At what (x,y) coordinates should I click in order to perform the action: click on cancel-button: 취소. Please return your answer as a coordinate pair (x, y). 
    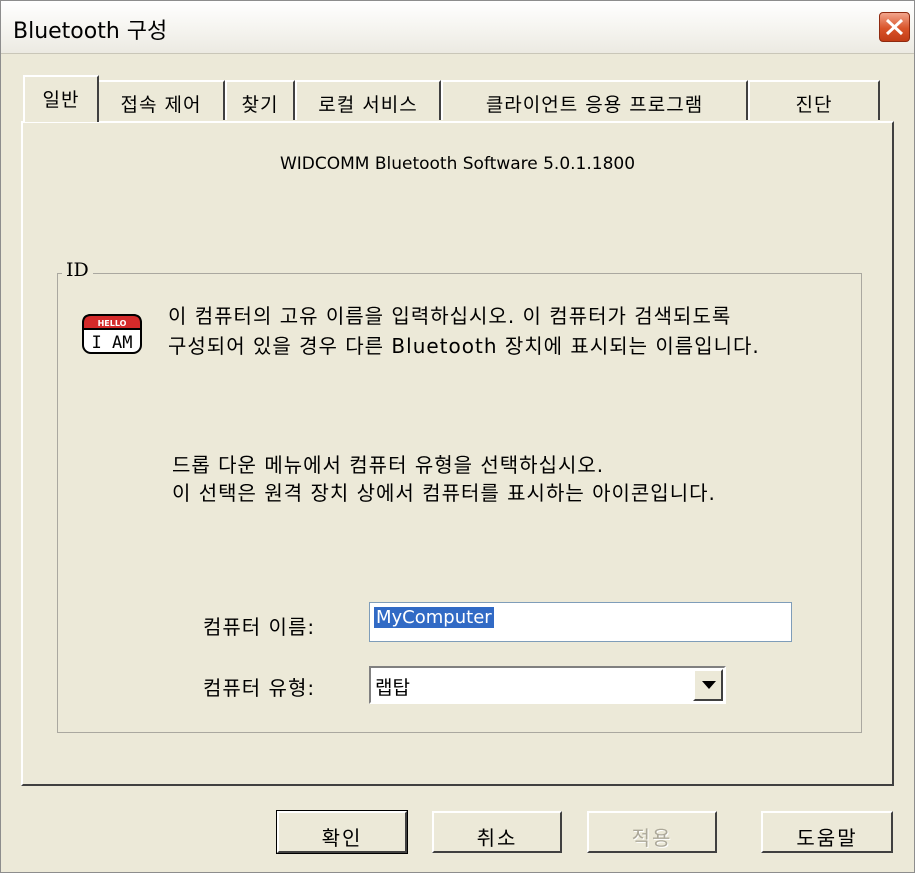
    Looking at the image, I should click on (497, 832).